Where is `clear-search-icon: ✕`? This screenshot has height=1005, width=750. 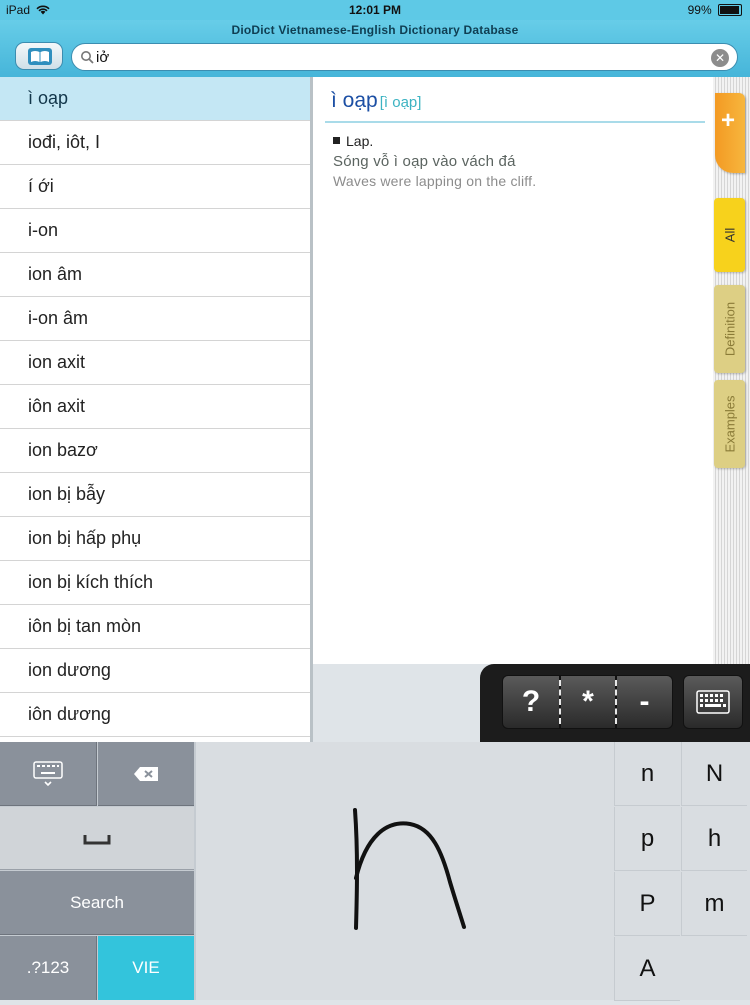
clear-search-icon: ✕ is located at coordinates (720, 58).